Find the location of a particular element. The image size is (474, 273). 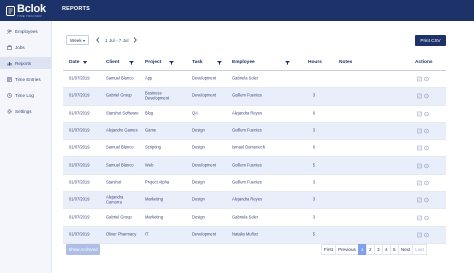

pagination-first: First is located at coordinates (328, 249).